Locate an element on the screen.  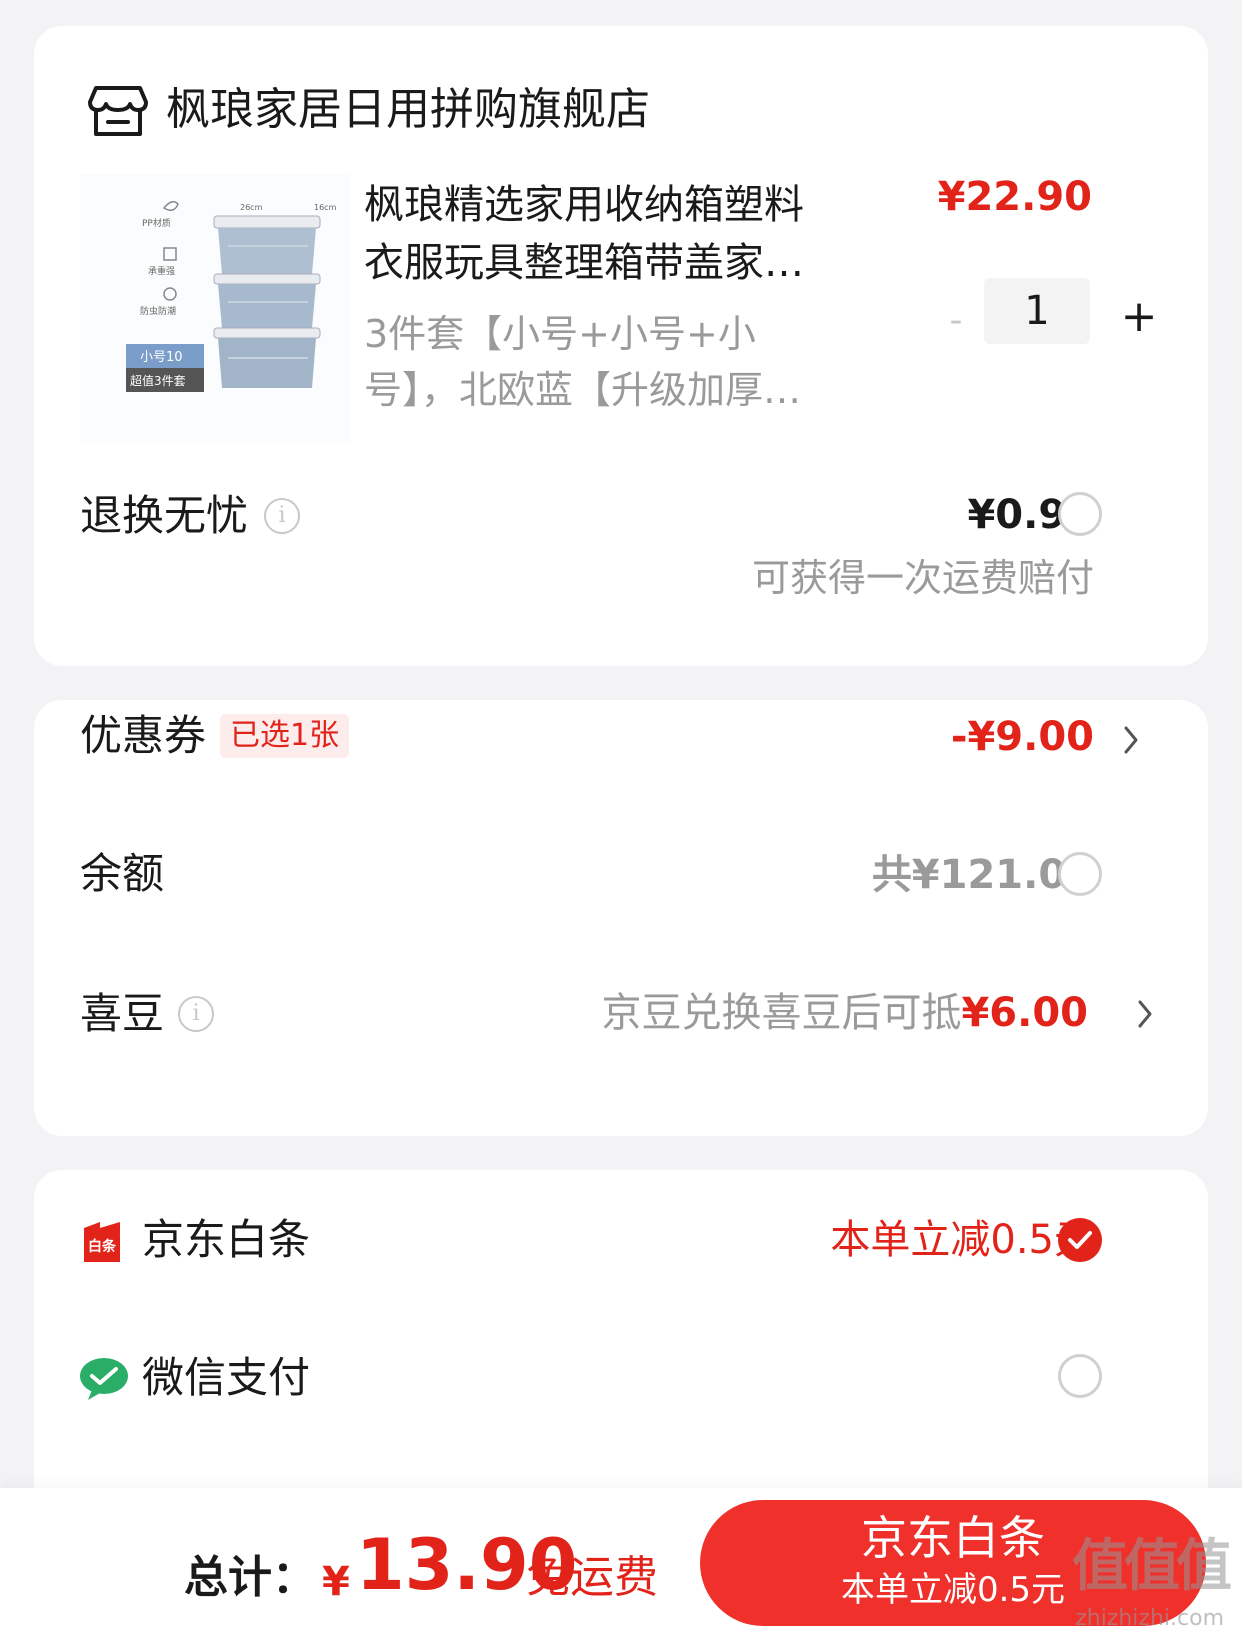
return-service-note: 可获得一次运费赔付 is located at coordinates (922, 578).